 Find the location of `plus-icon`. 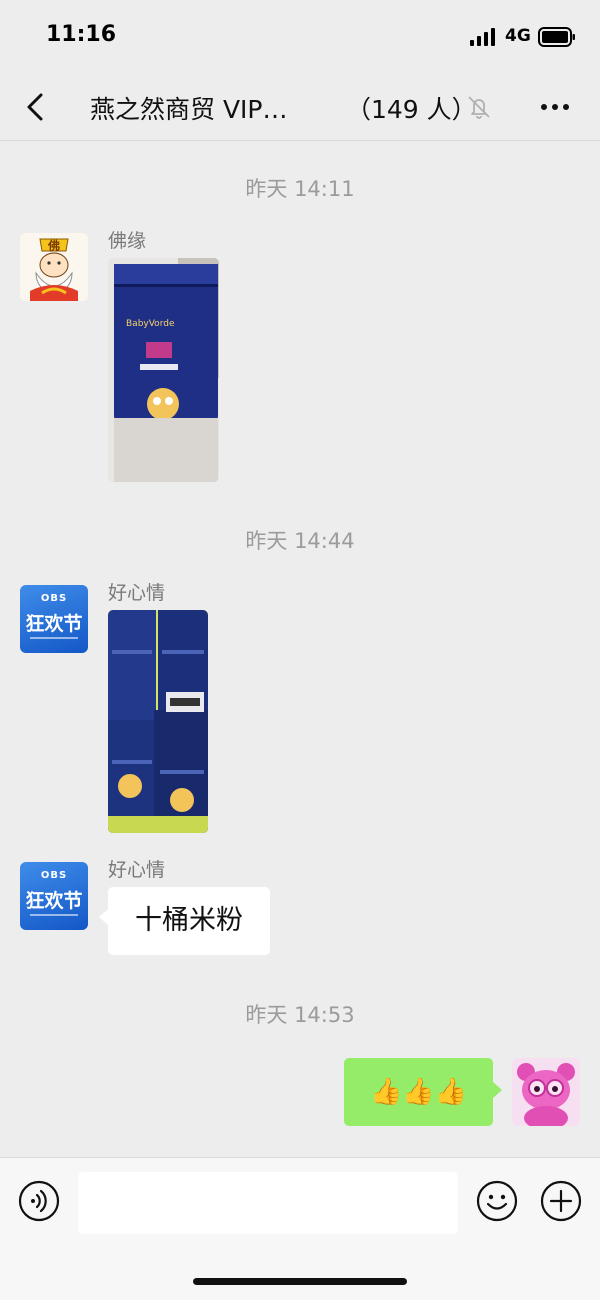

plus-icon is located at coordinates (561, 1201).